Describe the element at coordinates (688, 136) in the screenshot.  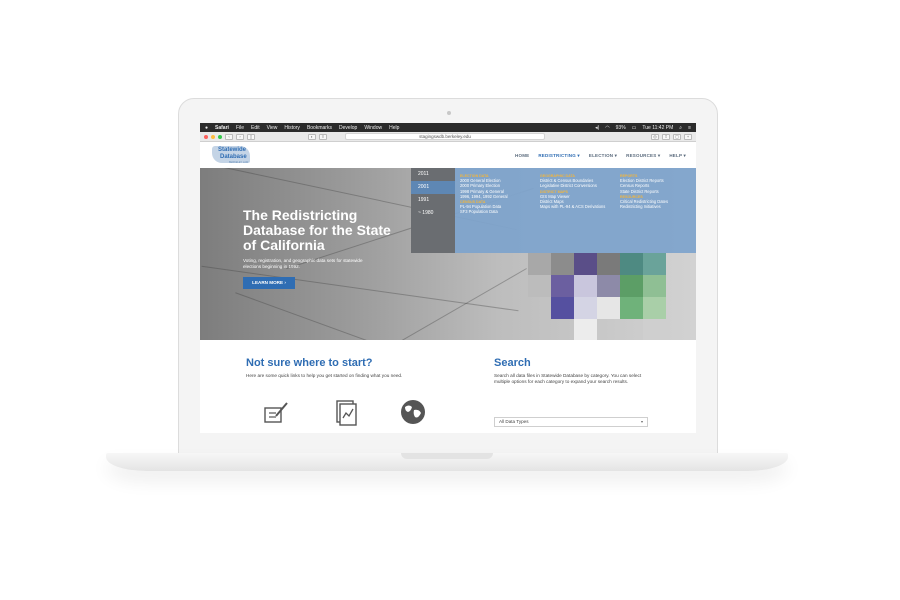
I see `add-tab-button: +` at that location.